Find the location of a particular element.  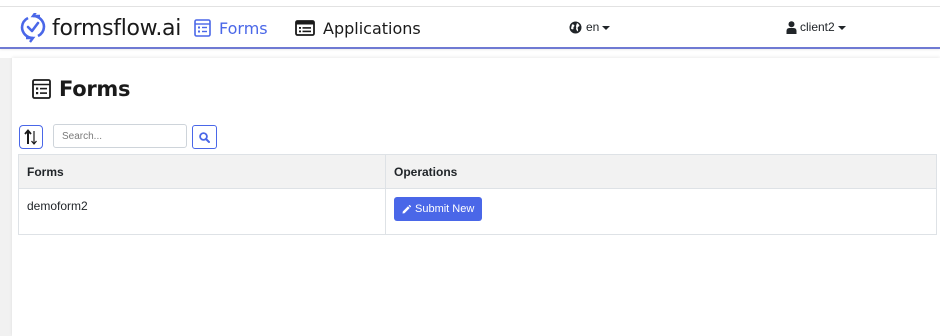

submit-new-button: Submit New is located at coordinates (438, 209).